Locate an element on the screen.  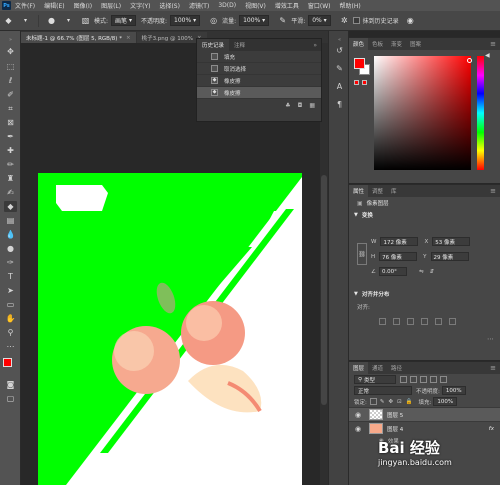
menu-plugins: 增效工具 is located at coordinates (287, 5).